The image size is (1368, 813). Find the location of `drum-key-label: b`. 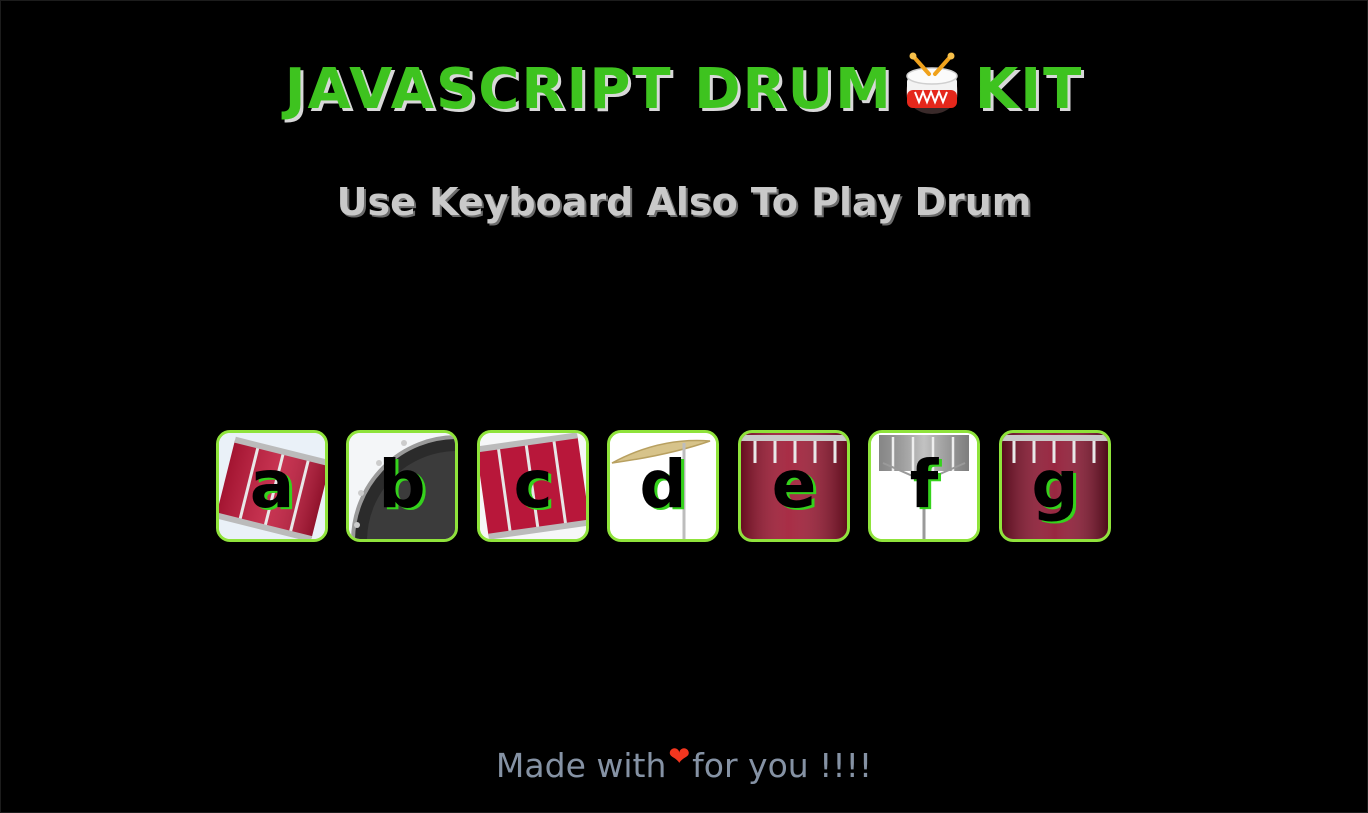

drum-key-label: b is located at coordinates (402, 484).